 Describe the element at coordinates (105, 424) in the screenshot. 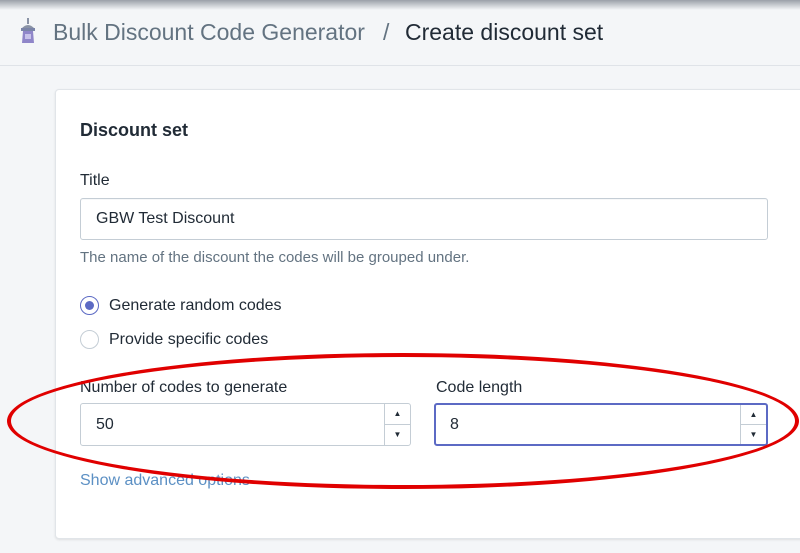

I see `num-codes-value: 50` at that location.